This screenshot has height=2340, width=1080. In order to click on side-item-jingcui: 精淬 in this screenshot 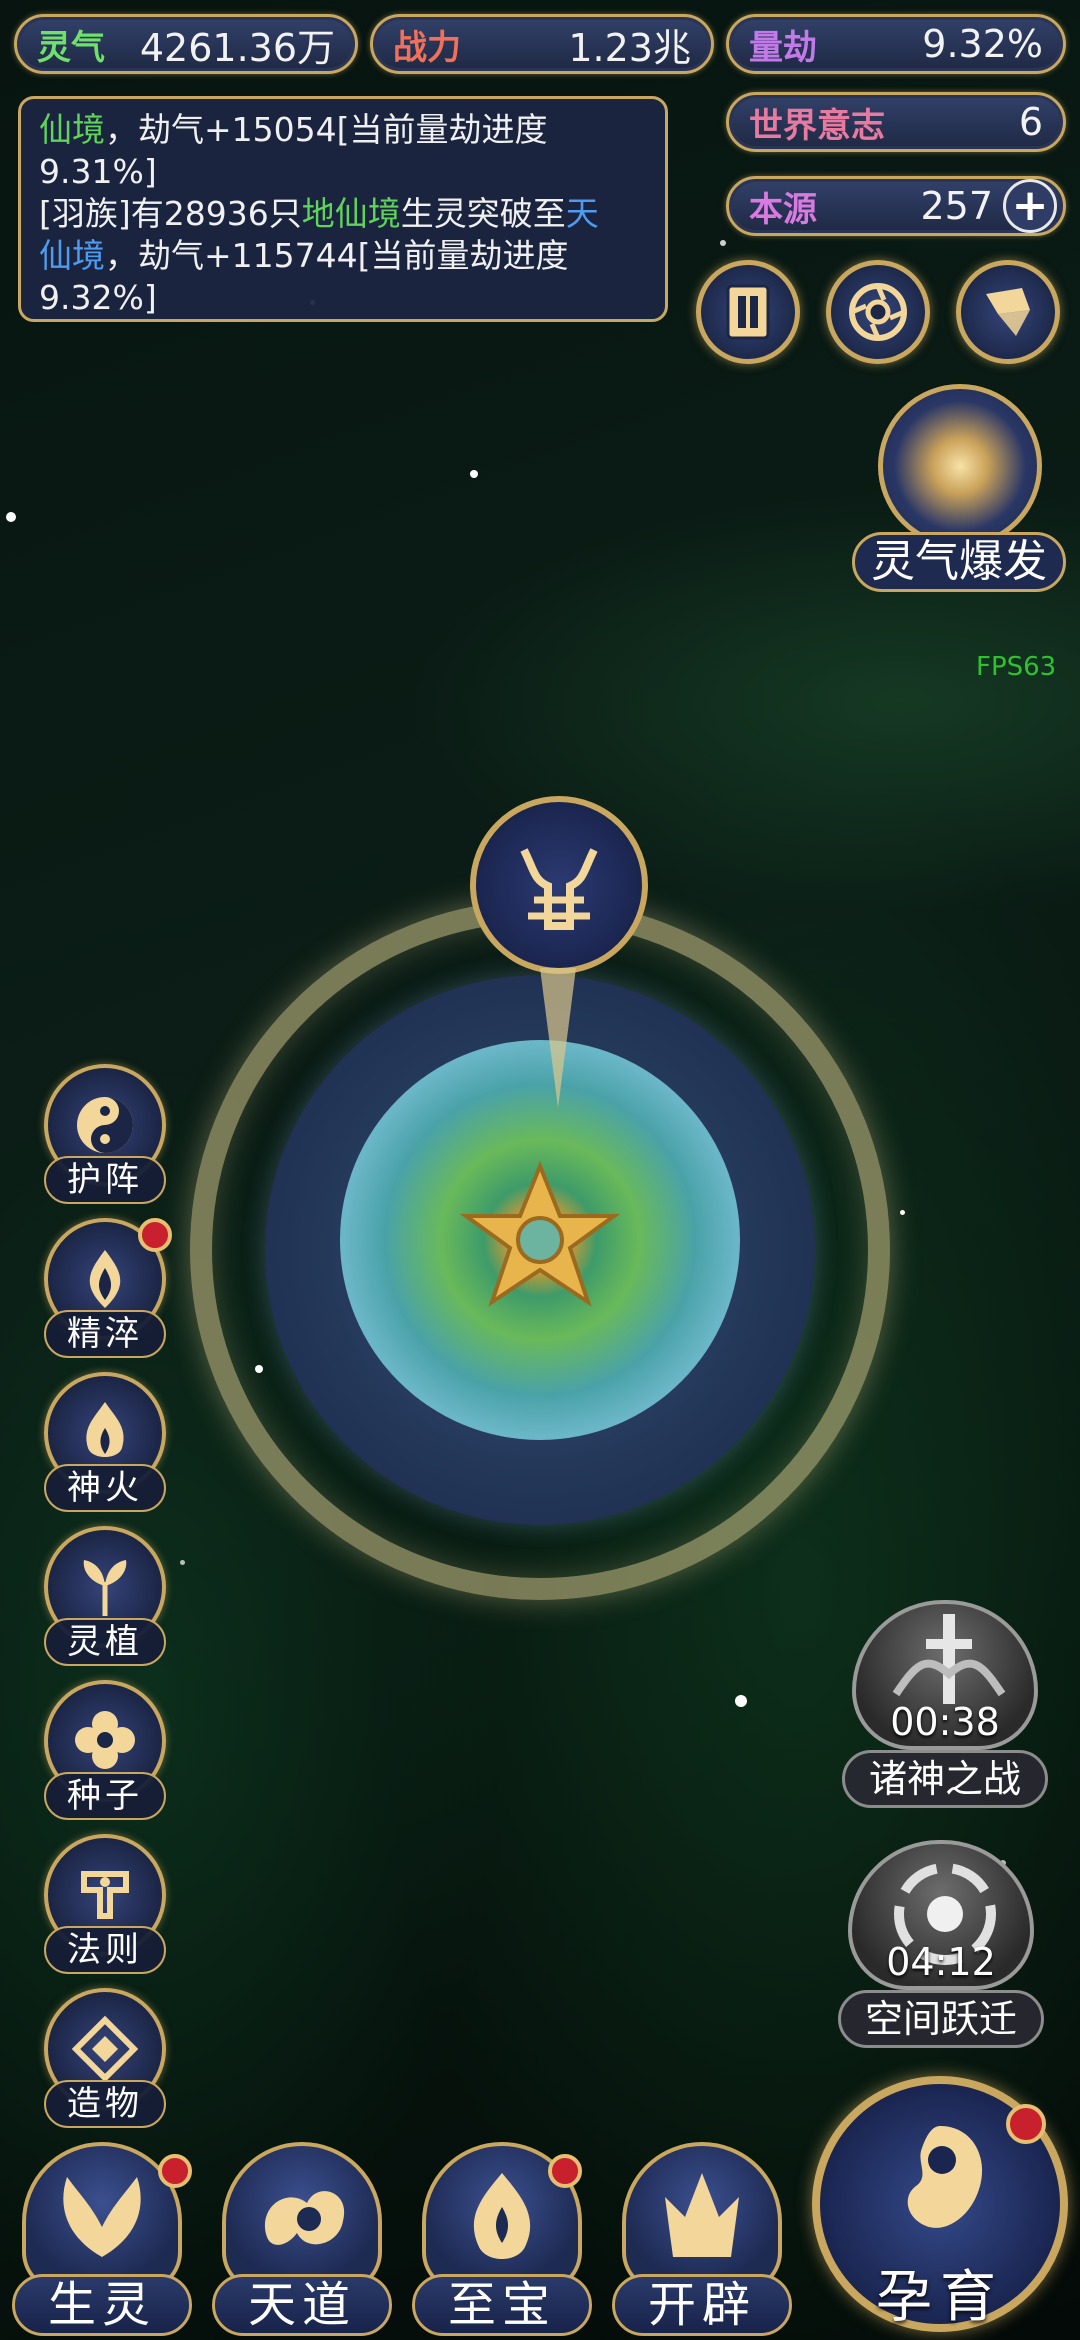, I will do `click(105, 1288)`.